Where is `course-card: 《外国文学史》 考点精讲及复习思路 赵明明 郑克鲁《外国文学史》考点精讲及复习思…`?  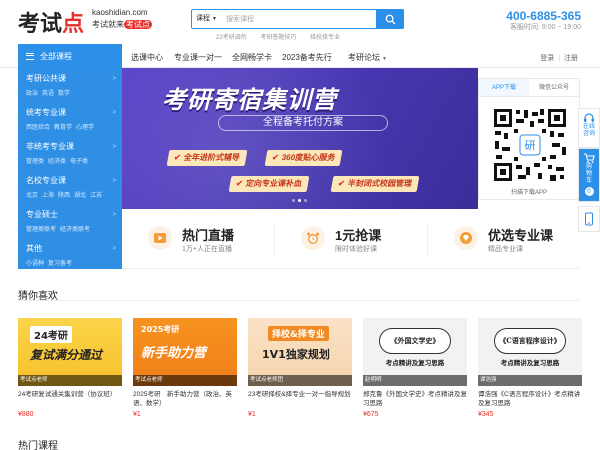 course-card: 《外国文学史》 考点精讲及复习思路 赵明明 郑克鲁《外国文学史》考点精讲及复习思… is located at coordinates (415, 368).